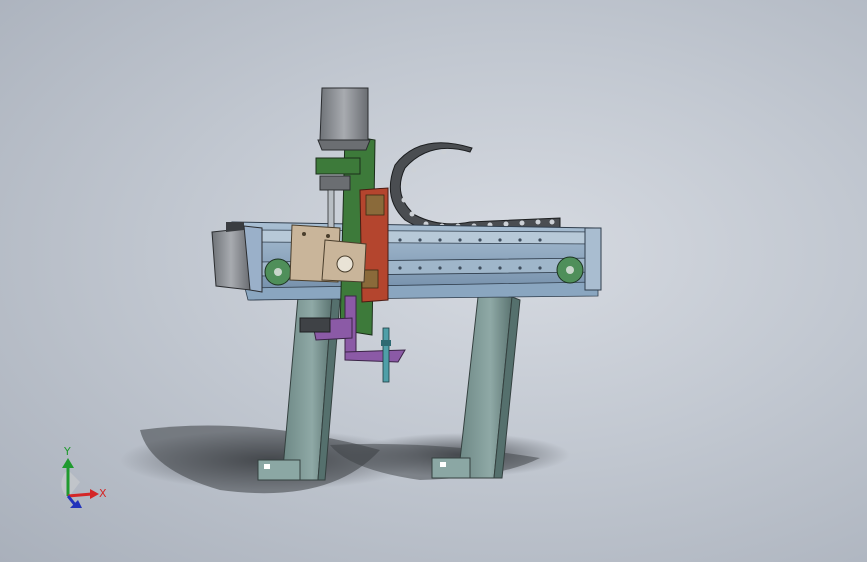  What do you see at coordinates (416, 261) in the screenshot?
I see `linear-rail` at bounding box center [416, 261].